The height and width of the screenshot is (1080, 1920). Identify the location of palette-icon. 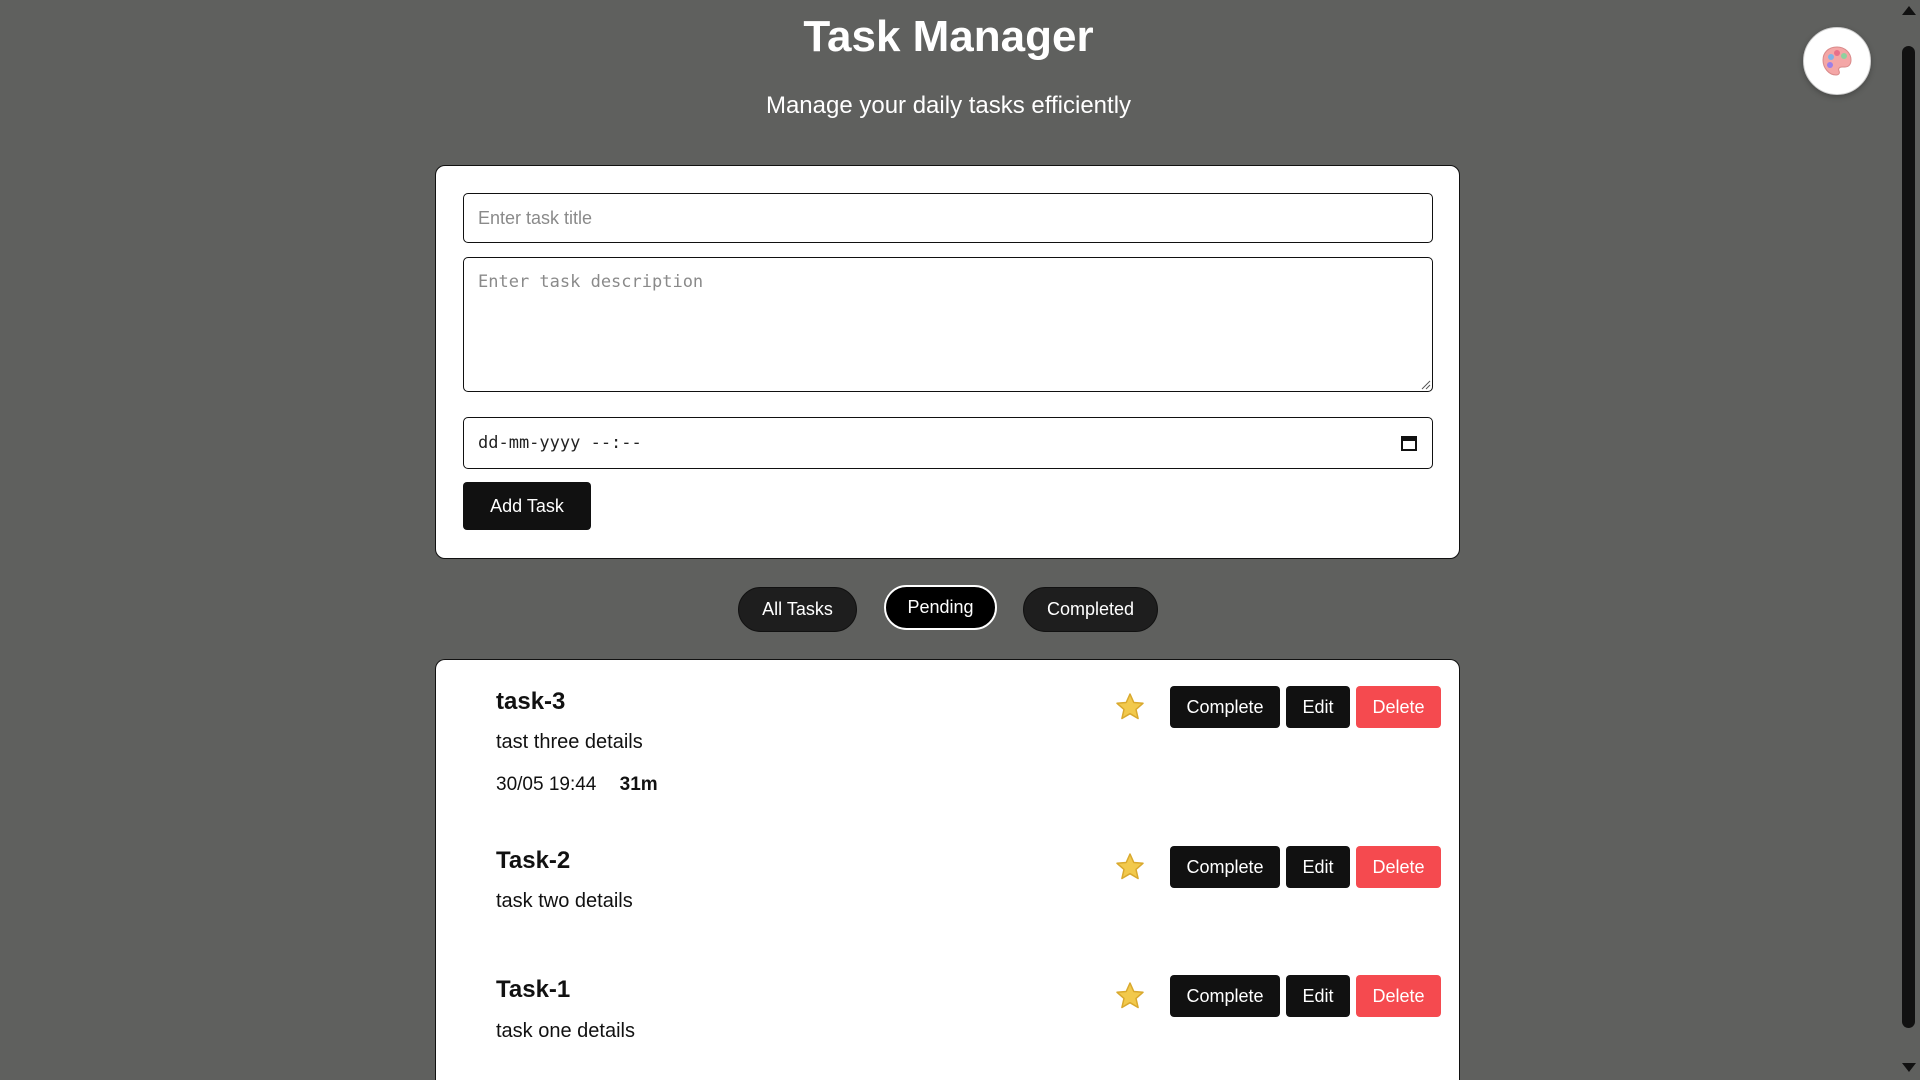
(1837, 61).